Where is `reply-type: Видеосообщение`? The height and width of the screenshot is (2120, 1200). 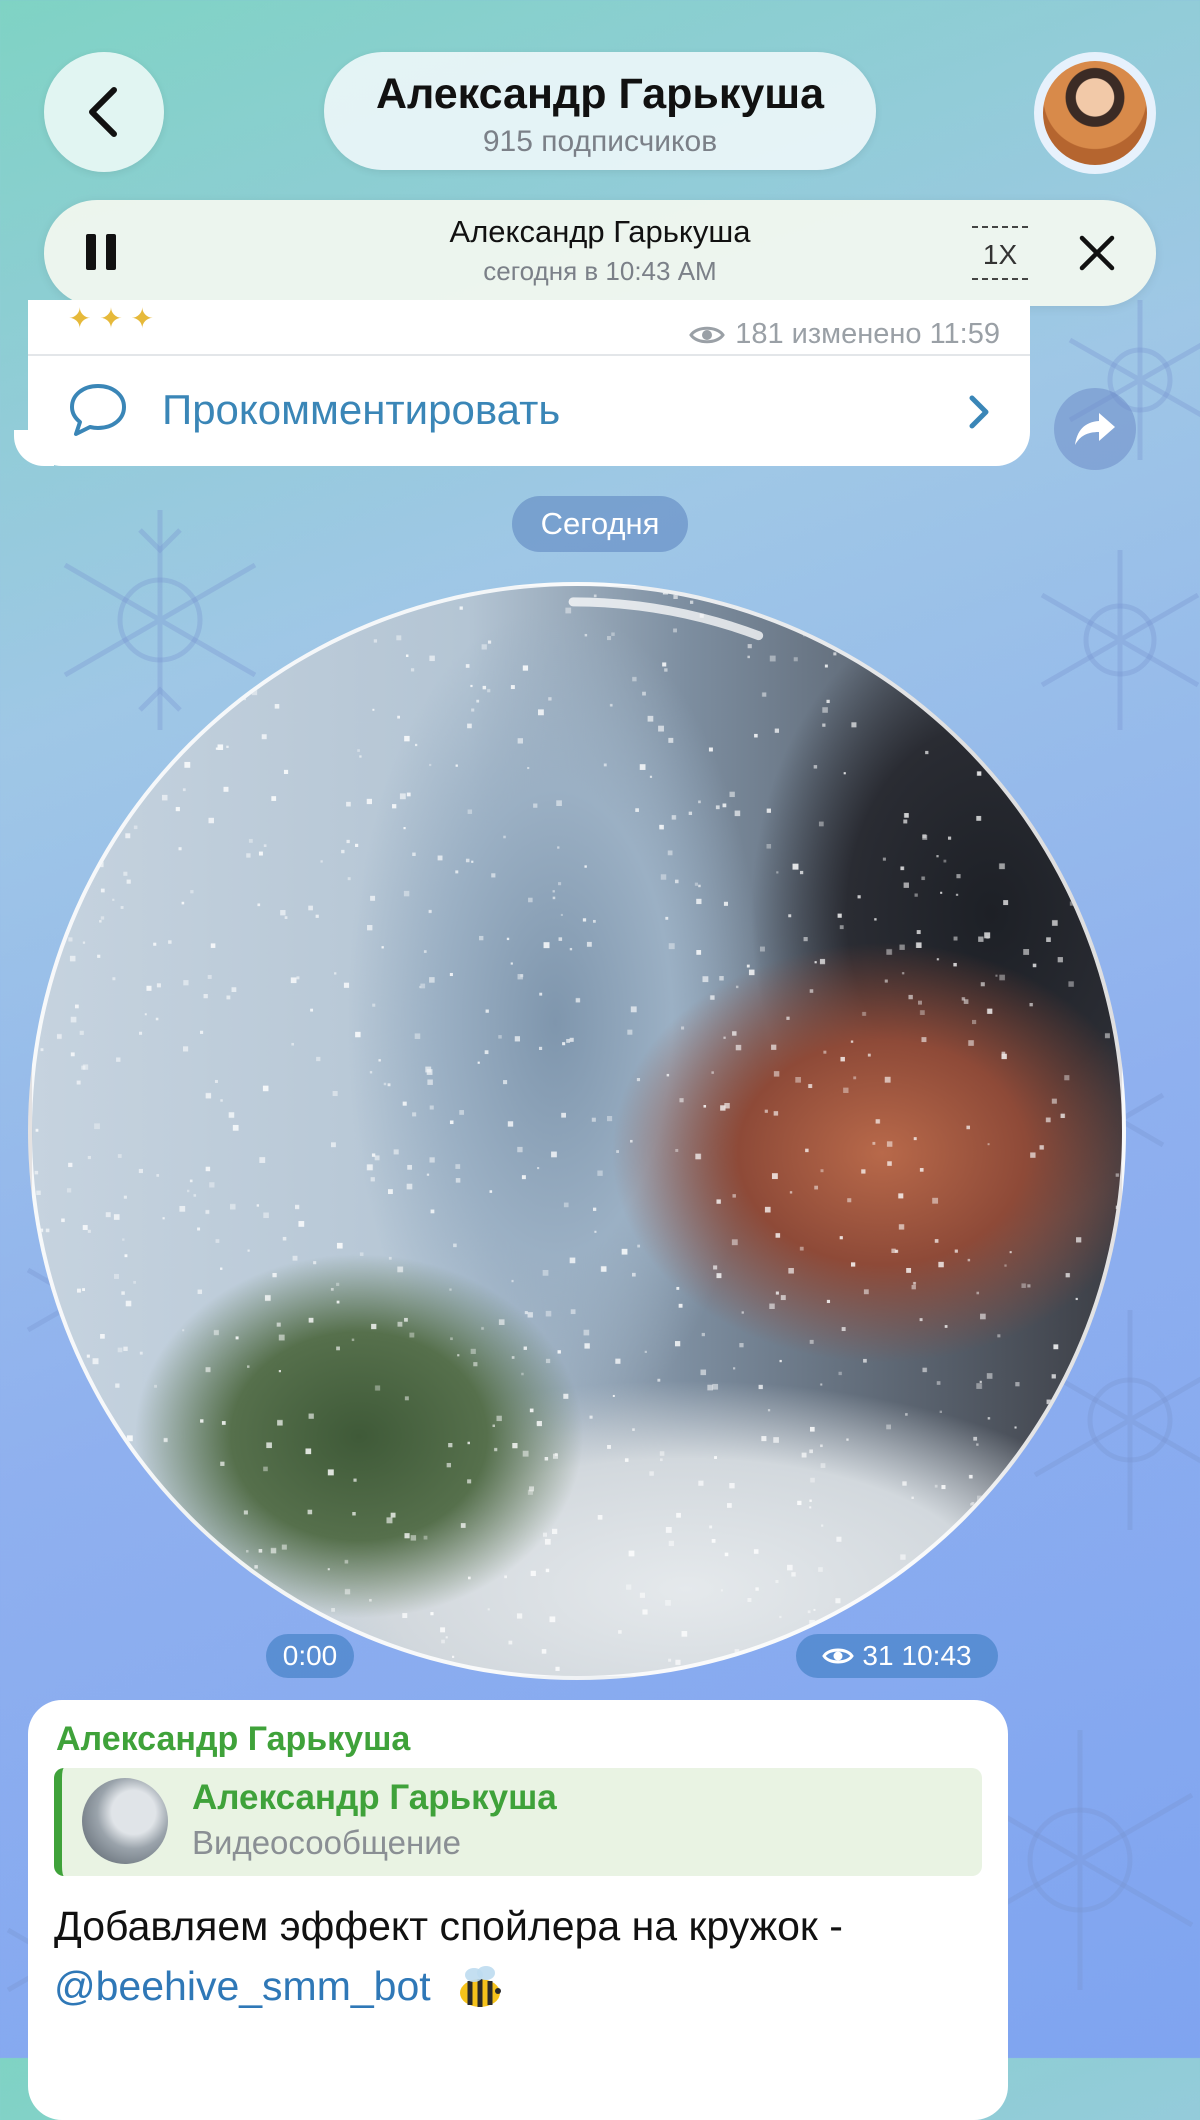 reply-type: Видеосообщение is located at coordinates (327, 1842).